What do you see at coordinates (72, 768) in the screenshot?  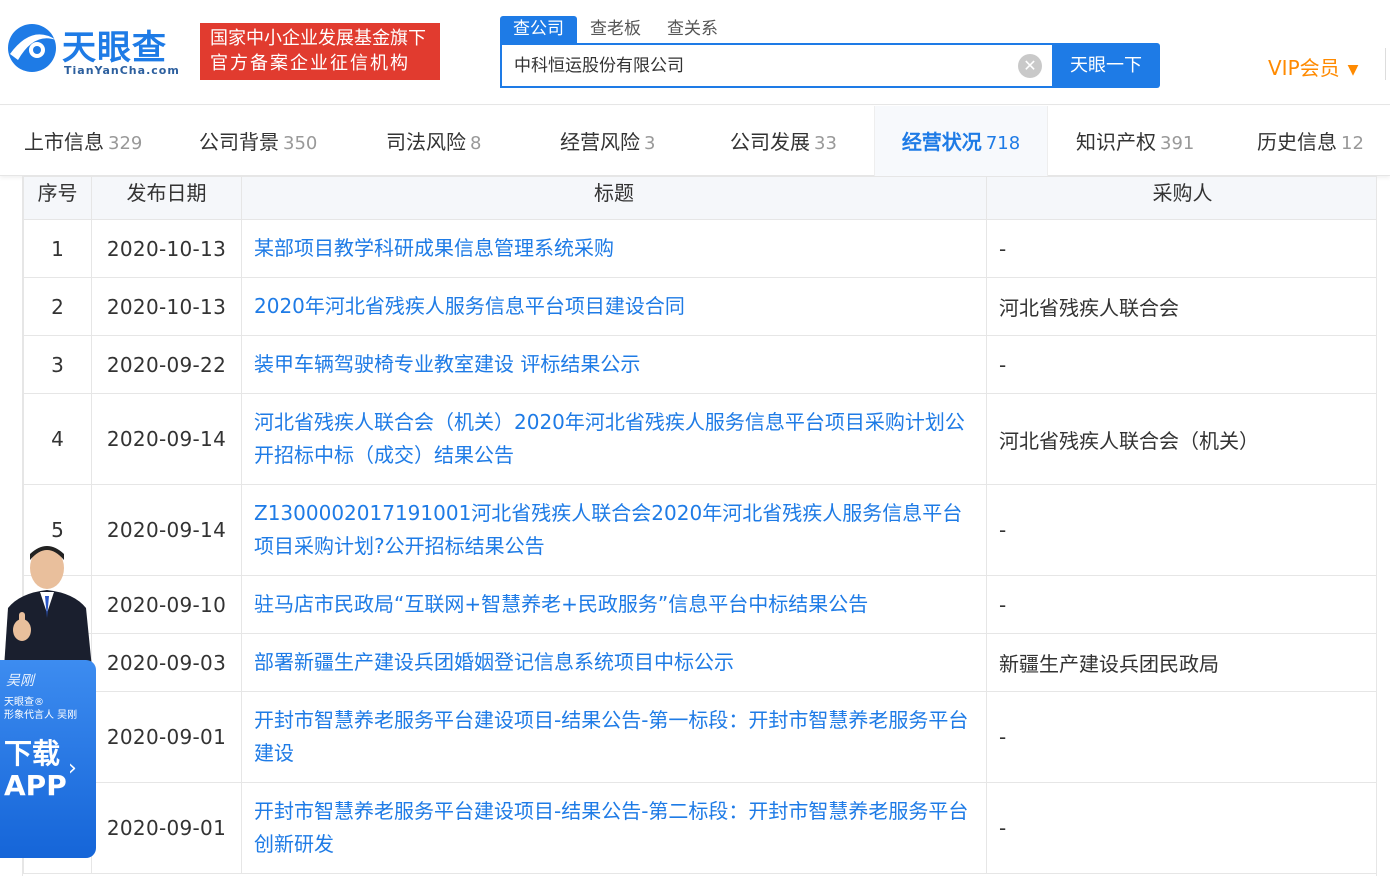 I see `chevron-right-icon: ›` at bounding box center [72, 768].